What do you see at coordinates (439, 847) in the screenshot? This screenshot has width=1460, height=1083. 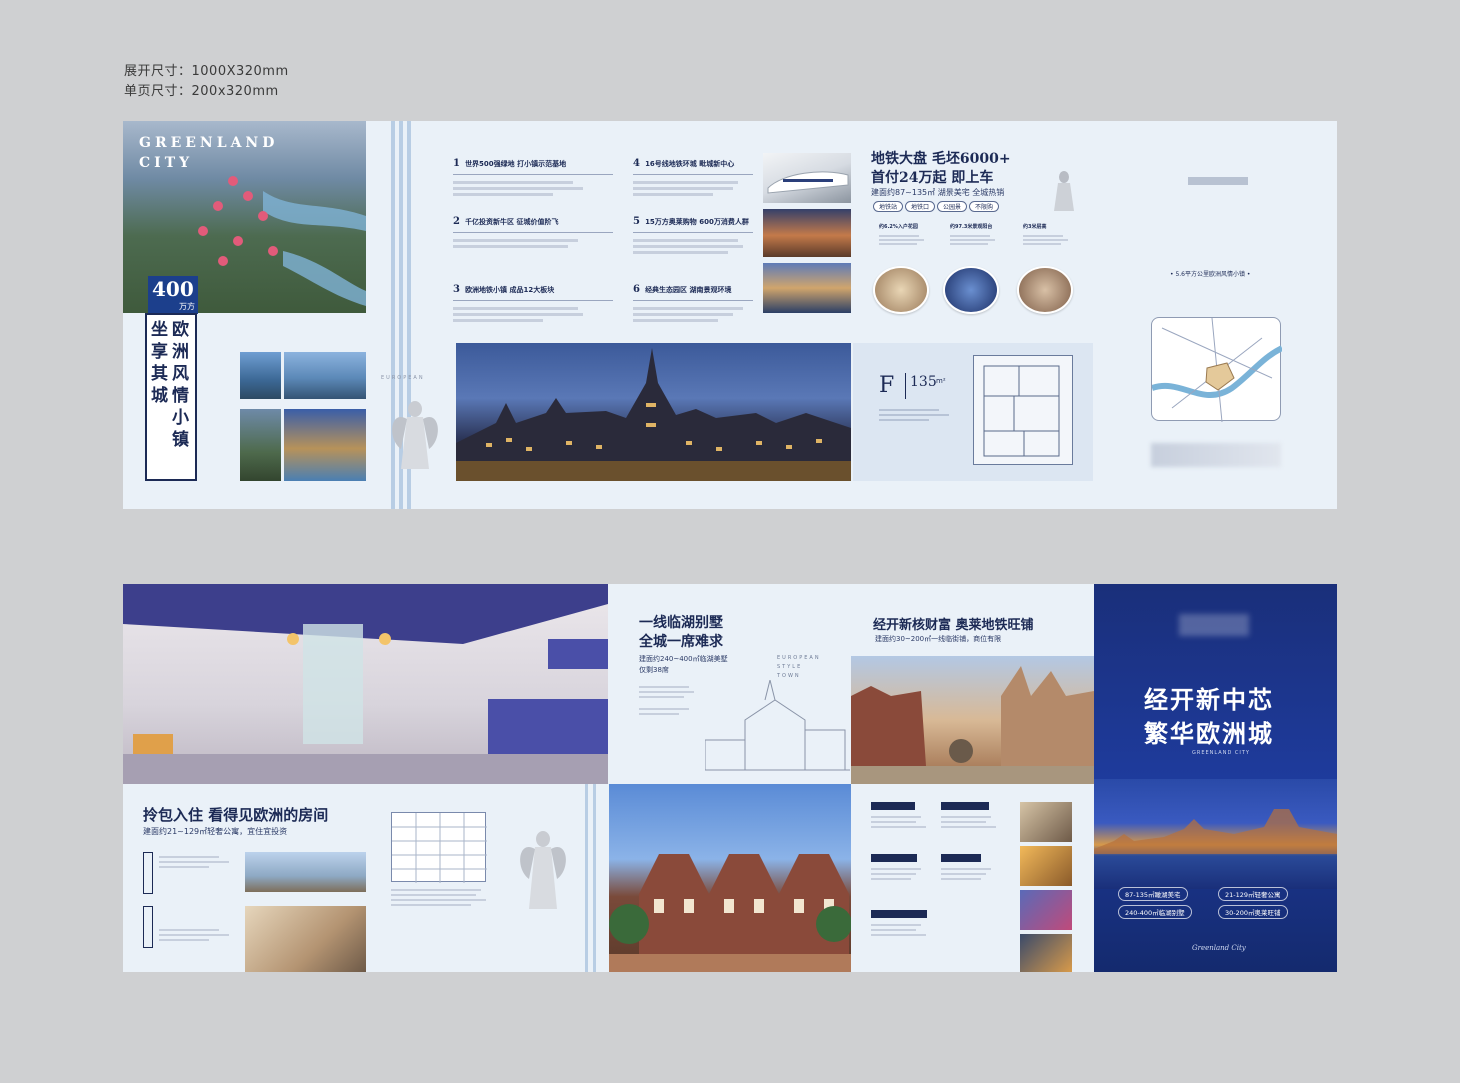 I see `apartment-data-table` at bounding box center [439, 847].